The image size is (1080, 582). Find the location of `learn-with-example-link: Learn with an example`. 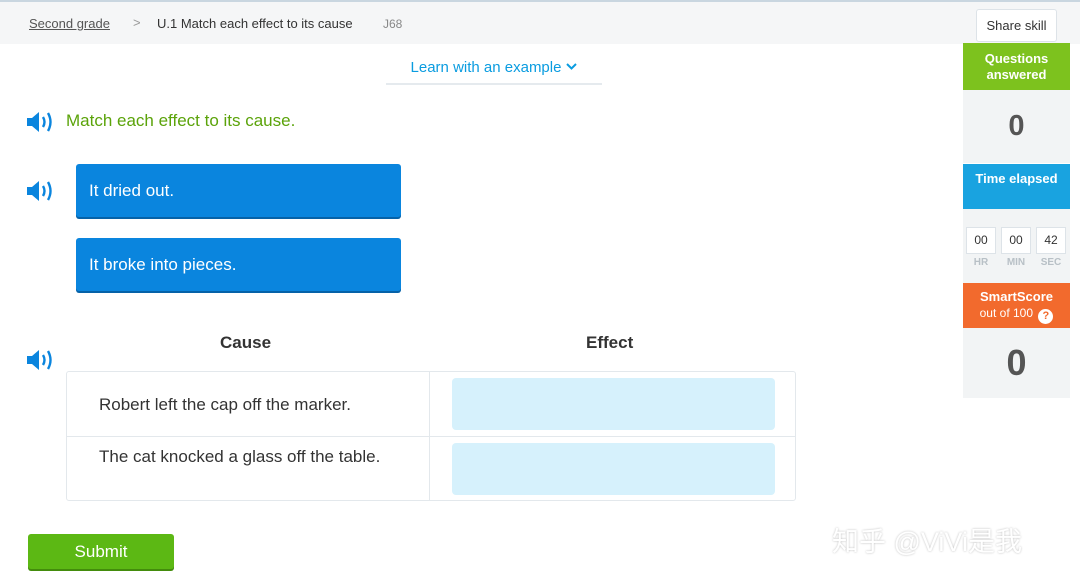

learn-with-example-link: Learn with an example is located at coordinates (494, 66).